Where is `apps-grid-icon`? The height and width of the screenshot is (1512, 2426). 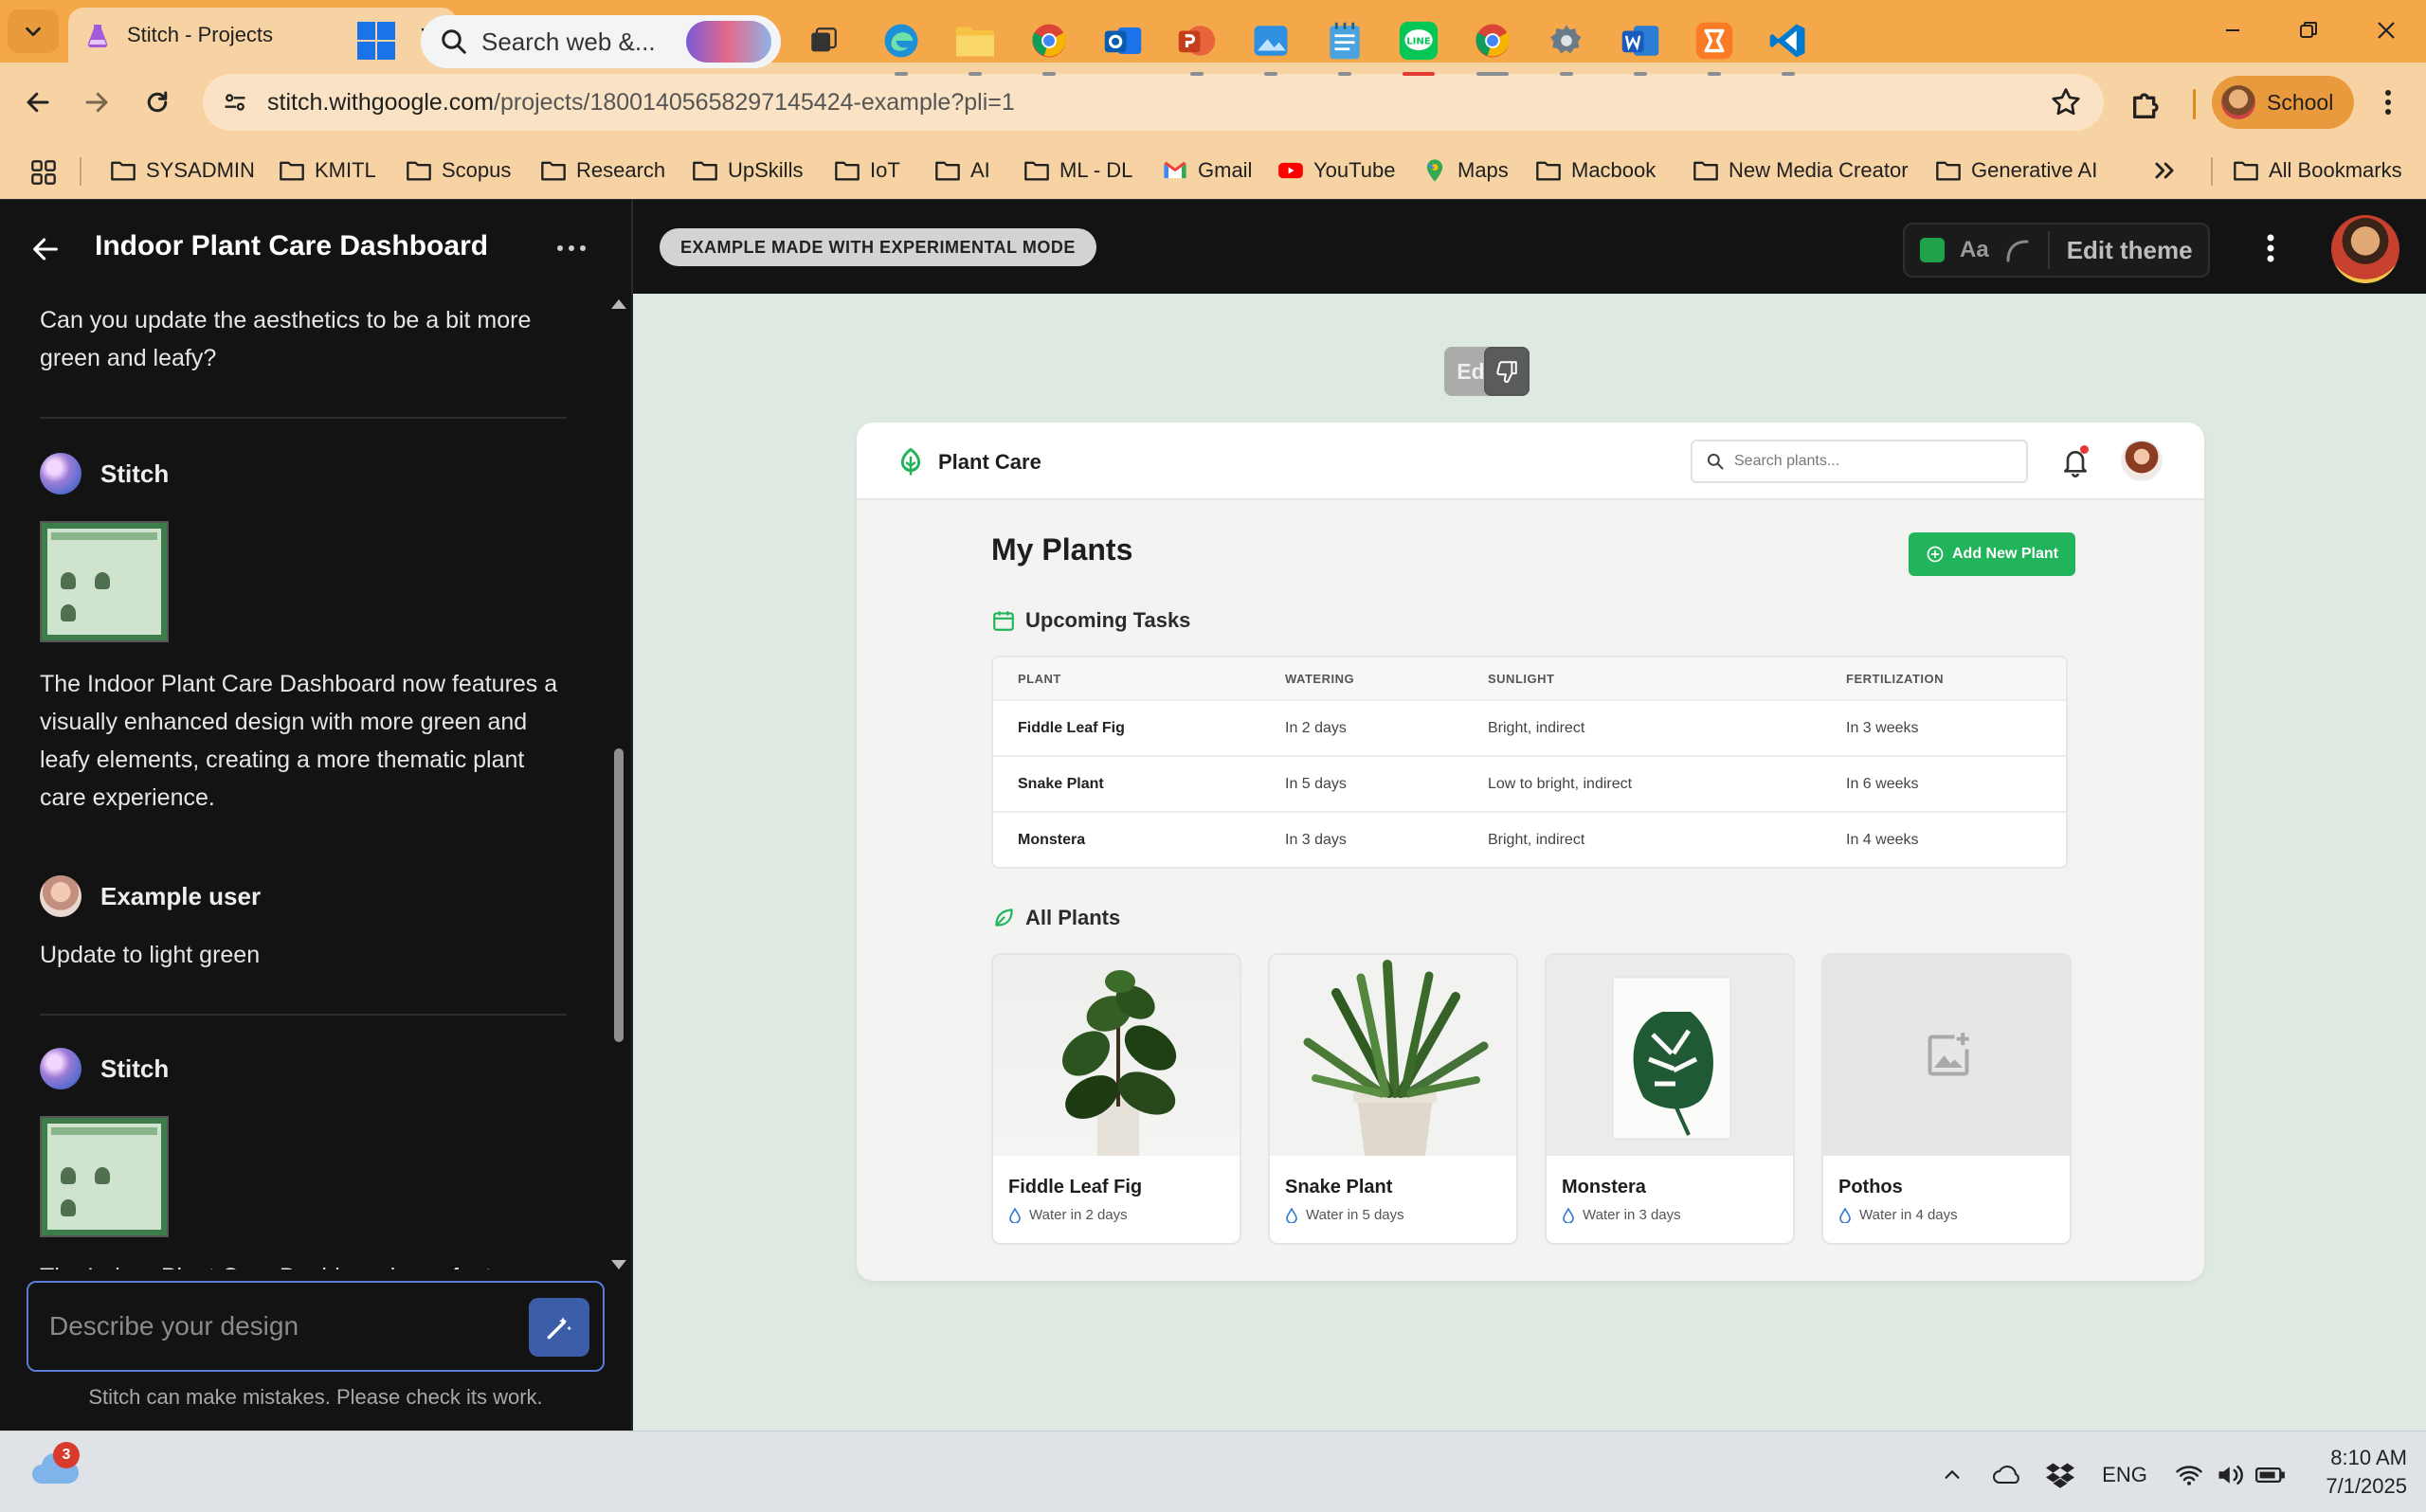
apps-grid-icon is located at coordinates (43, 172).